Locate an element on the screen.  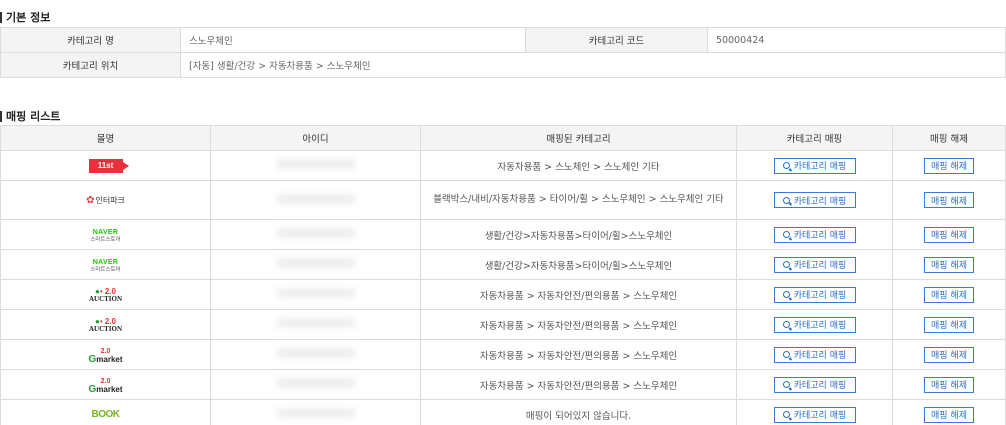
naver-logo-sub: 스마트스토어 is located at coordinates (105, 239).